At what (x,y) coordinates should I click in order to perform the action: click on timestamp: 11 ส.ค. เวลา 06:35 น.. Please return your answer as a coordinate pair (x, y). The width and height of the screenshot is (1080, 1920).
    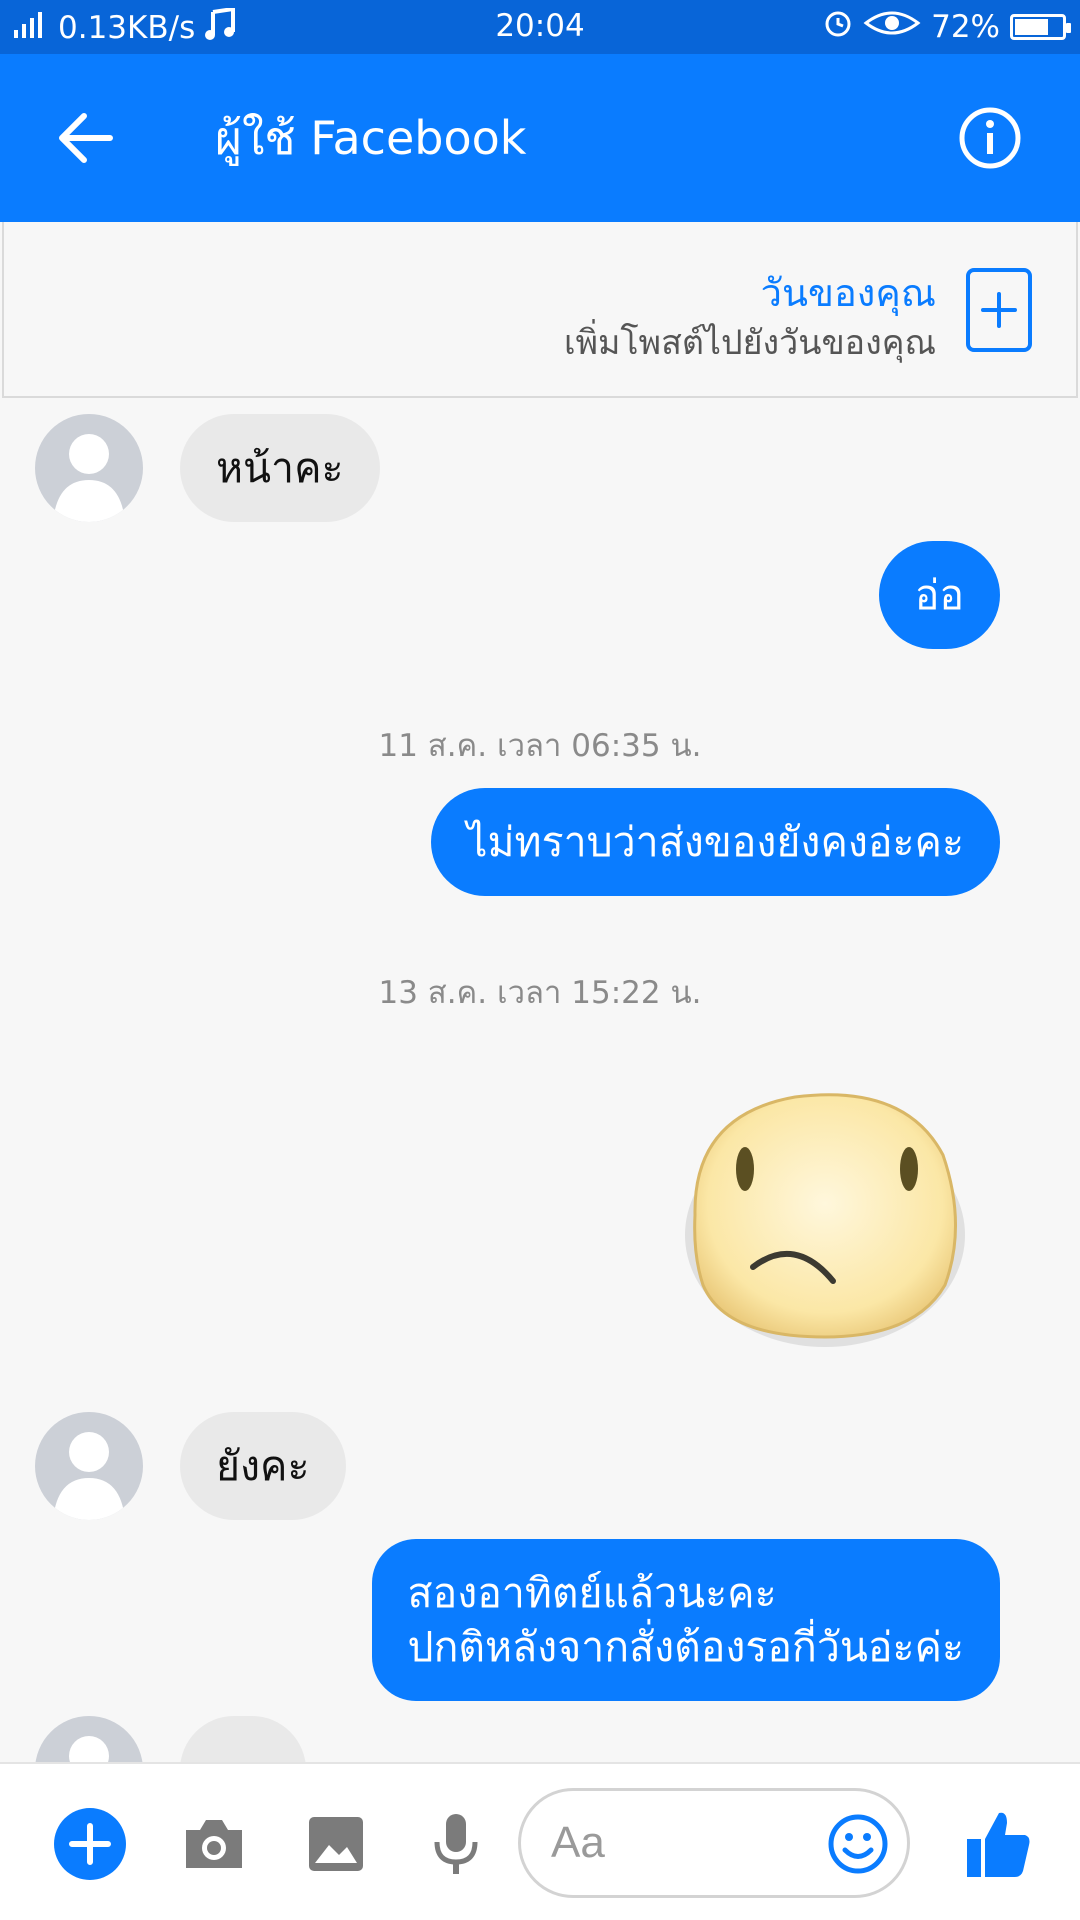
    Looking at the image, I should click on (540, 746).